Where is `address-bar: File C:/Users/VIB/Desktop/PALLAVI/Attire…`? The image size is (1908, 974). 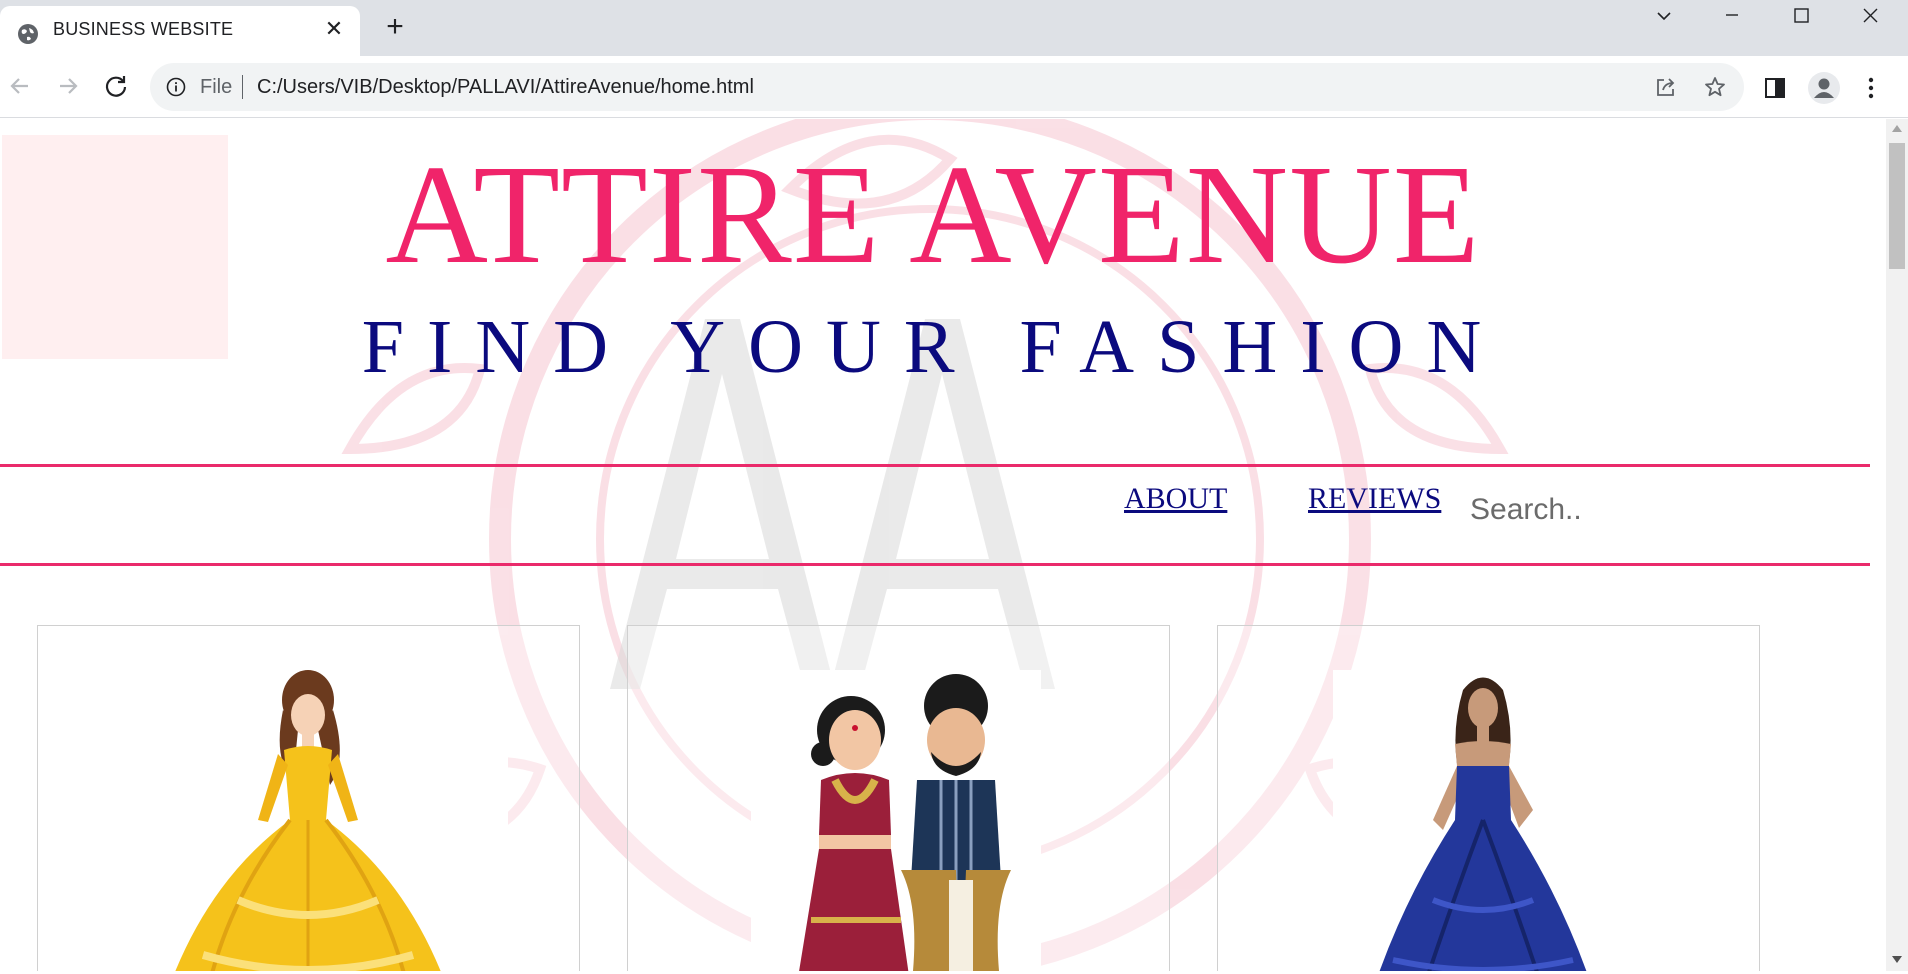 address-bar: File C:/Users/VIB/Desktop/PALLAVI/Attire… is located at coordinates (947, 87).